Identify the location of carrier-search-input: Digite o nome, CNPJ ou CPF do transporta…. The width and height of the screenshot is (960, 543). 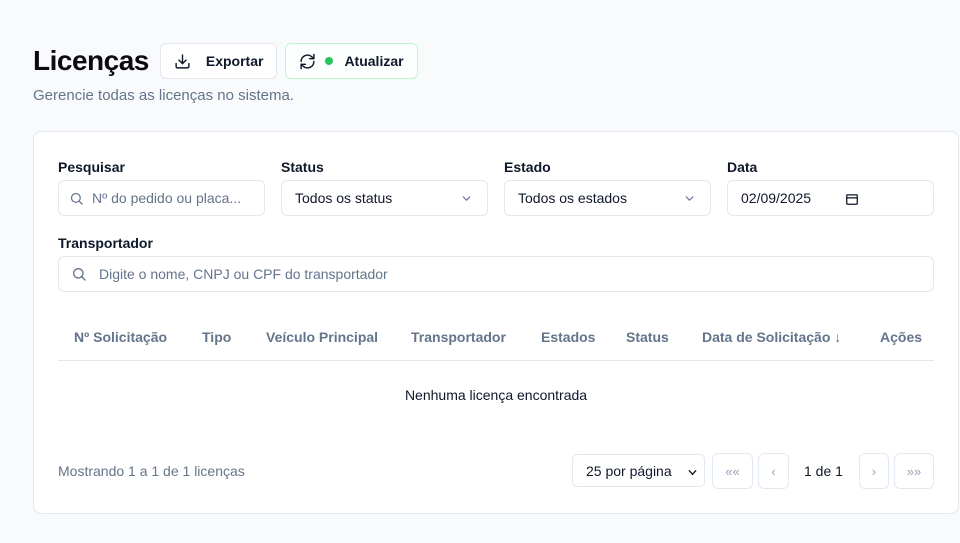
(496, 274).